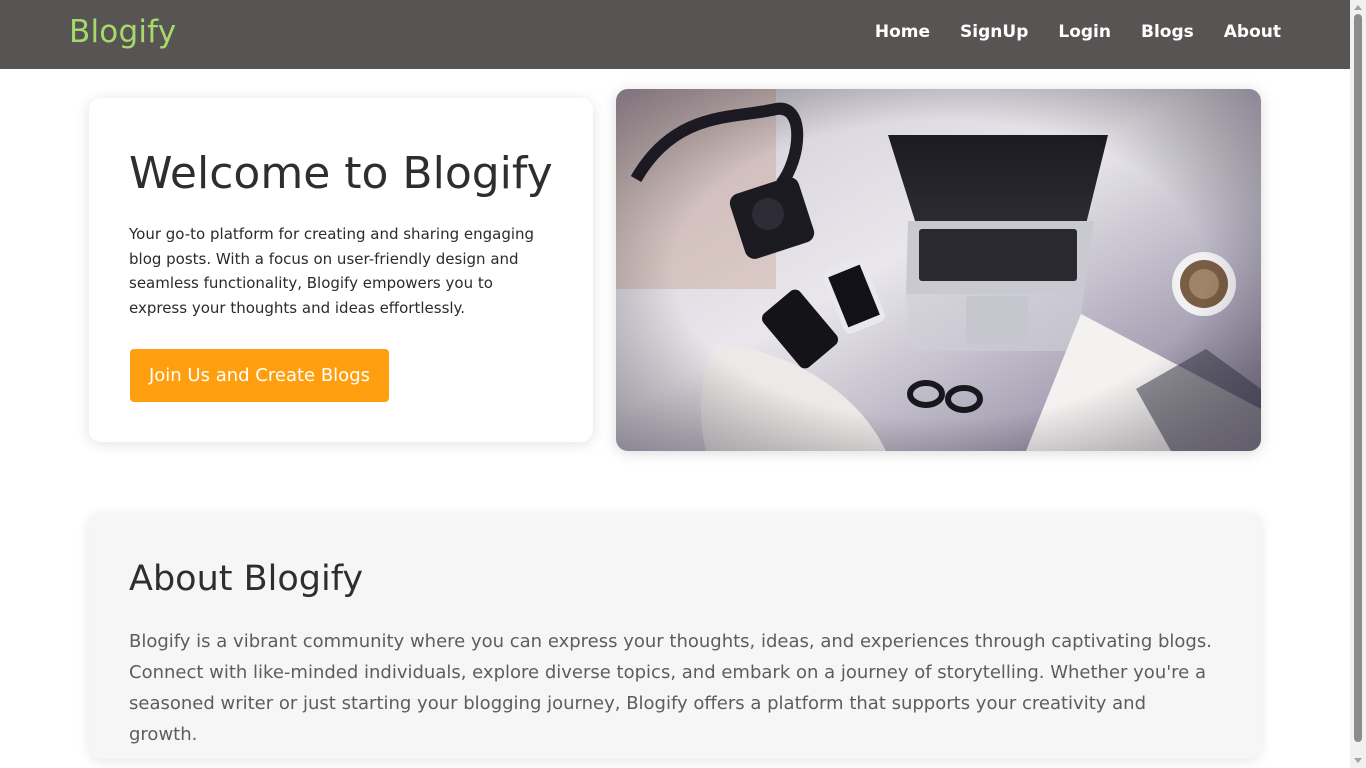  What do you see at coordinates (341, 173) in the screenshot?
I see `hero-title: Welcome to Blogify` at bounding box center [341, 173].